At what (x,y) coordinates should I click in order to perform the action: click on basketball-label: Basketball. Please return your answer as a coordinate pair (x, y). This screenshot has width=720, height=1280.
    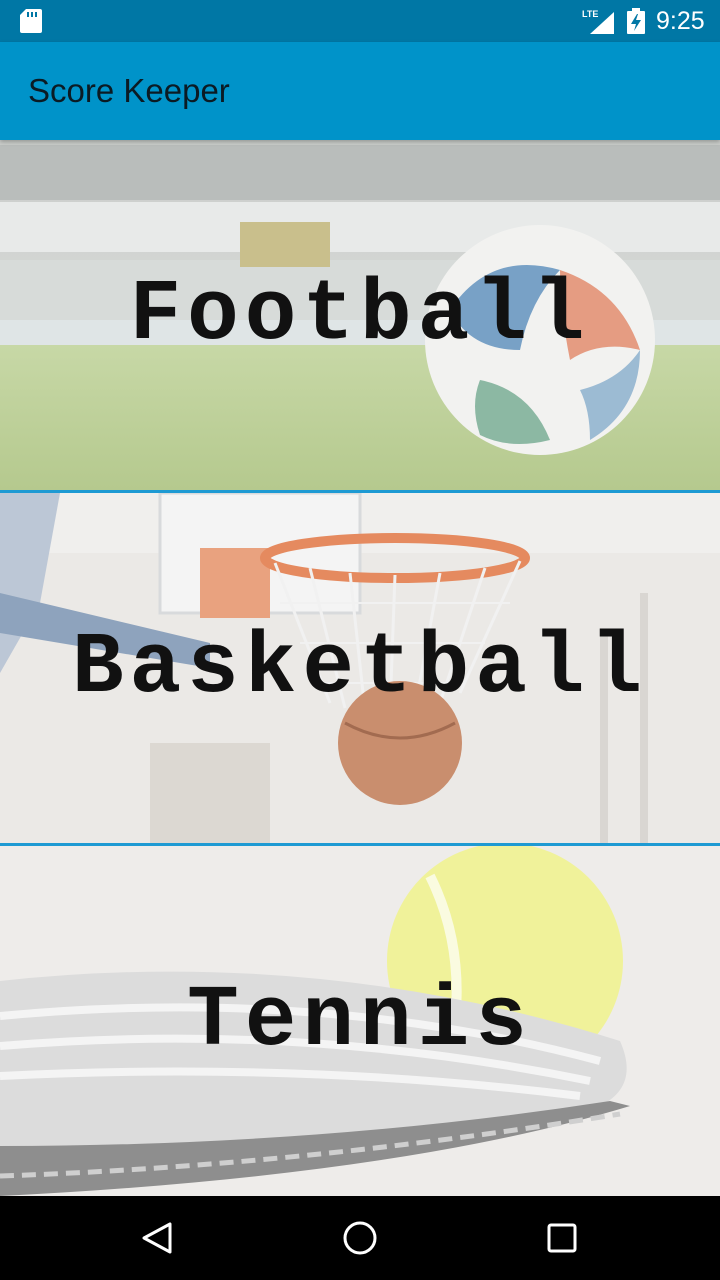
    Looking at the image, I should click on (360, 668).